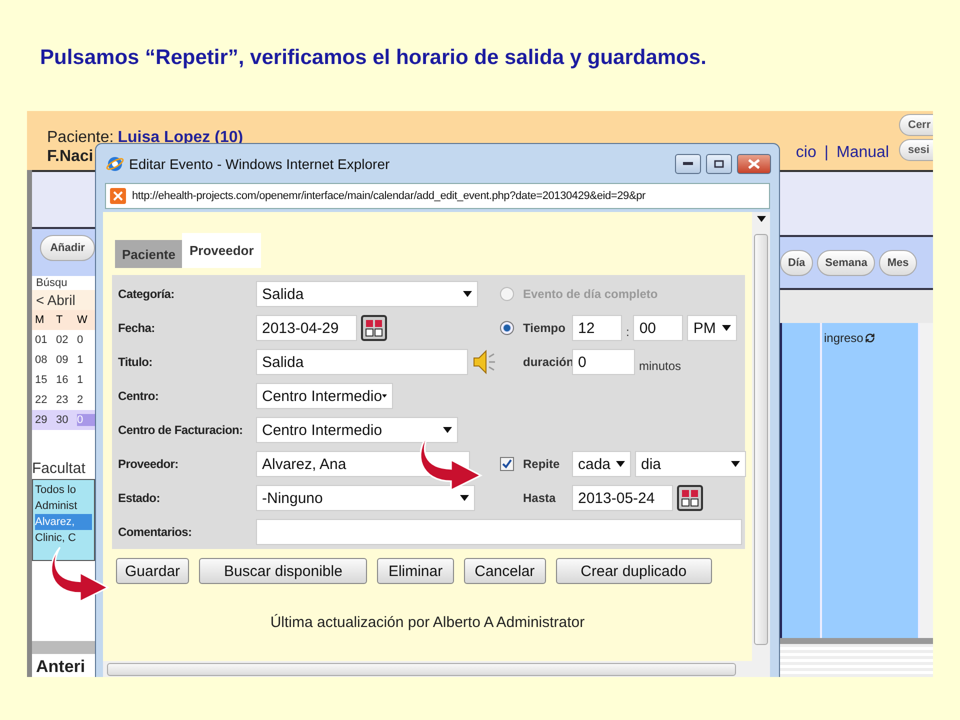  What do you see at coordinates (63, 506) in the screenshot?
I see `provider-item: Administ` at bounding box center [63, 506].